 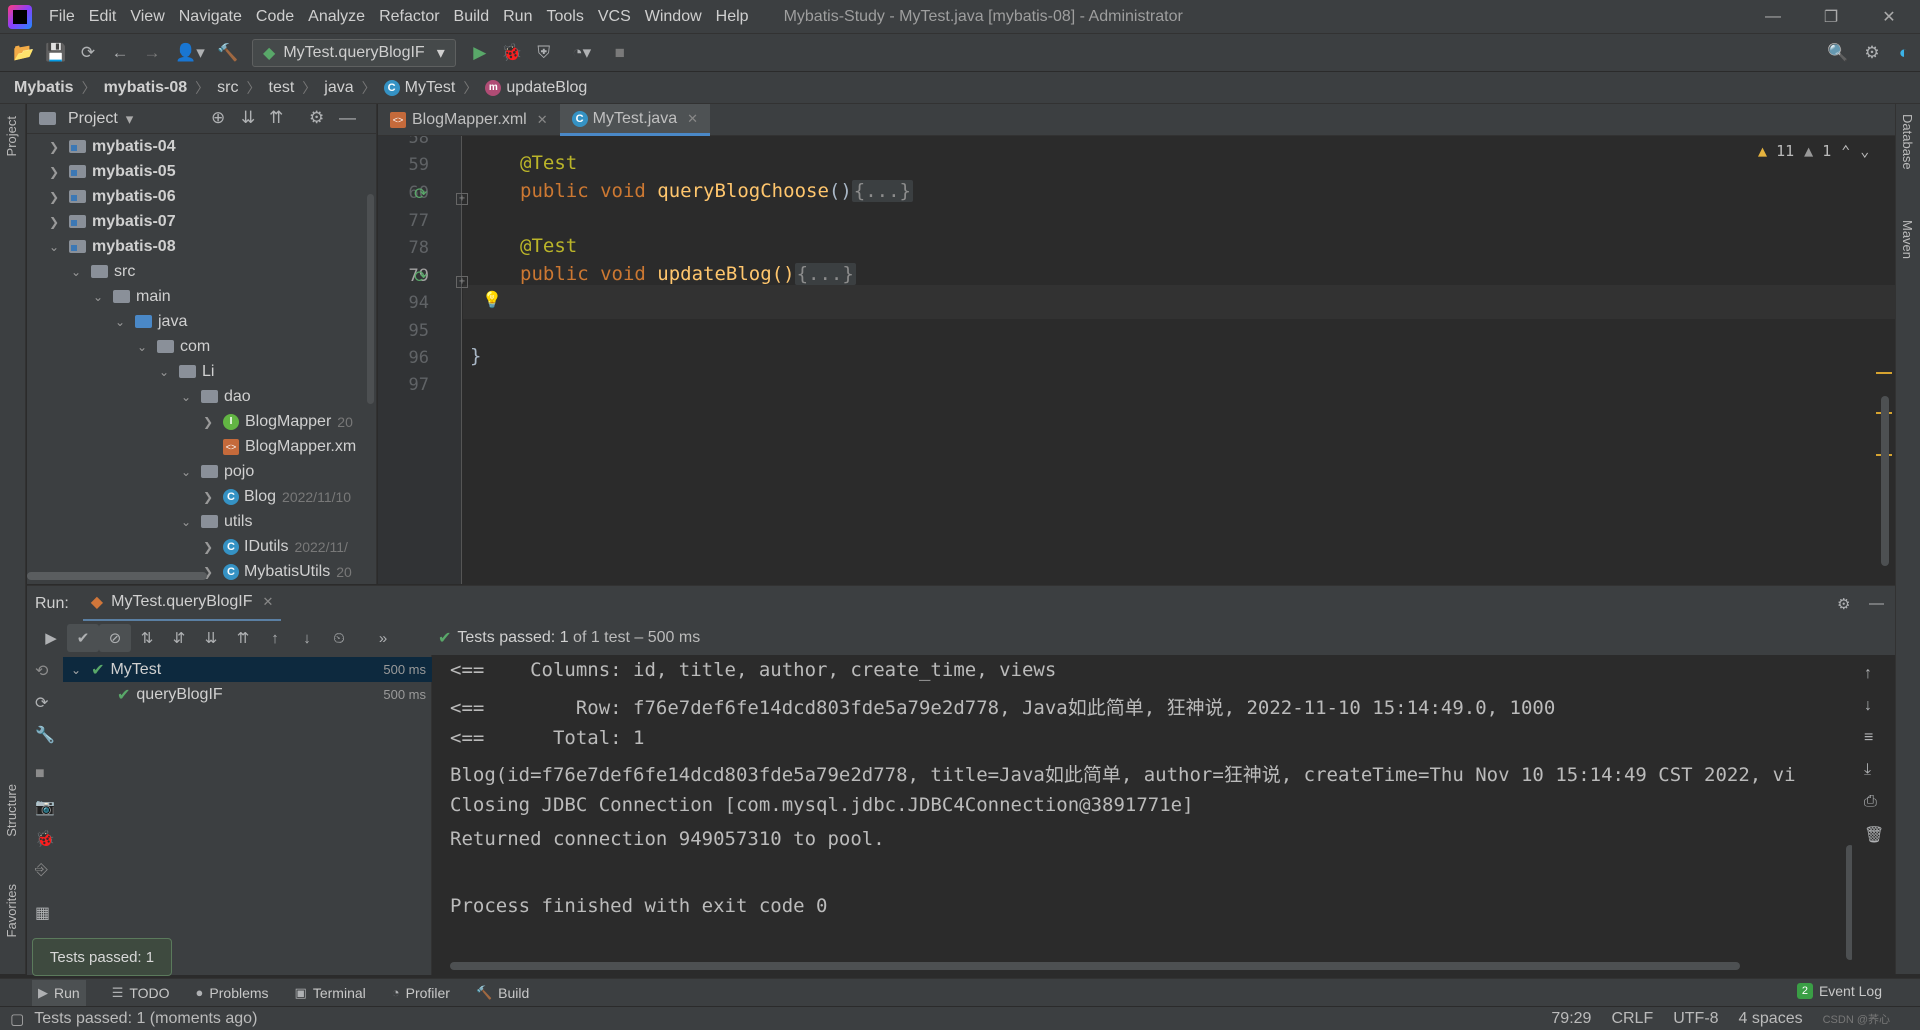 What do you see at coordinates (544, 53) in the screenshot?
I see `coverage-icon: ⛨` at bounding box center [544, 53].